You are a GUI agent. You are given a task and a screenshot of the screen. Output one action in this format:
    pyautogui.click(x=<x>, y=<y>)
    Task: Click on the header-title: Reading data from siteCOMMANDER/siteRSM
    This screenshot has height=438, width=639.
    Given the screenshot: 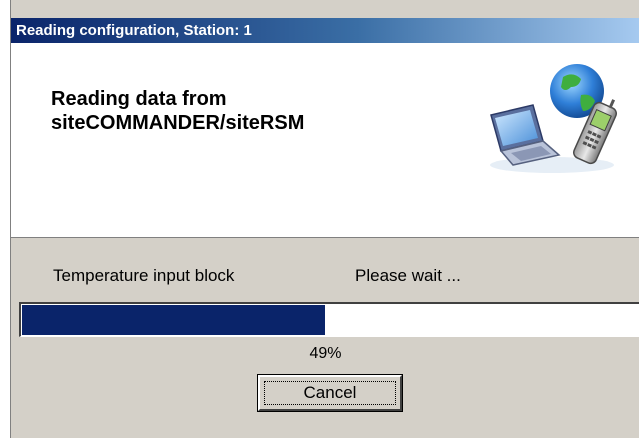 What is the action you would take?
    pyautogui.click(x=231, y=111)
    